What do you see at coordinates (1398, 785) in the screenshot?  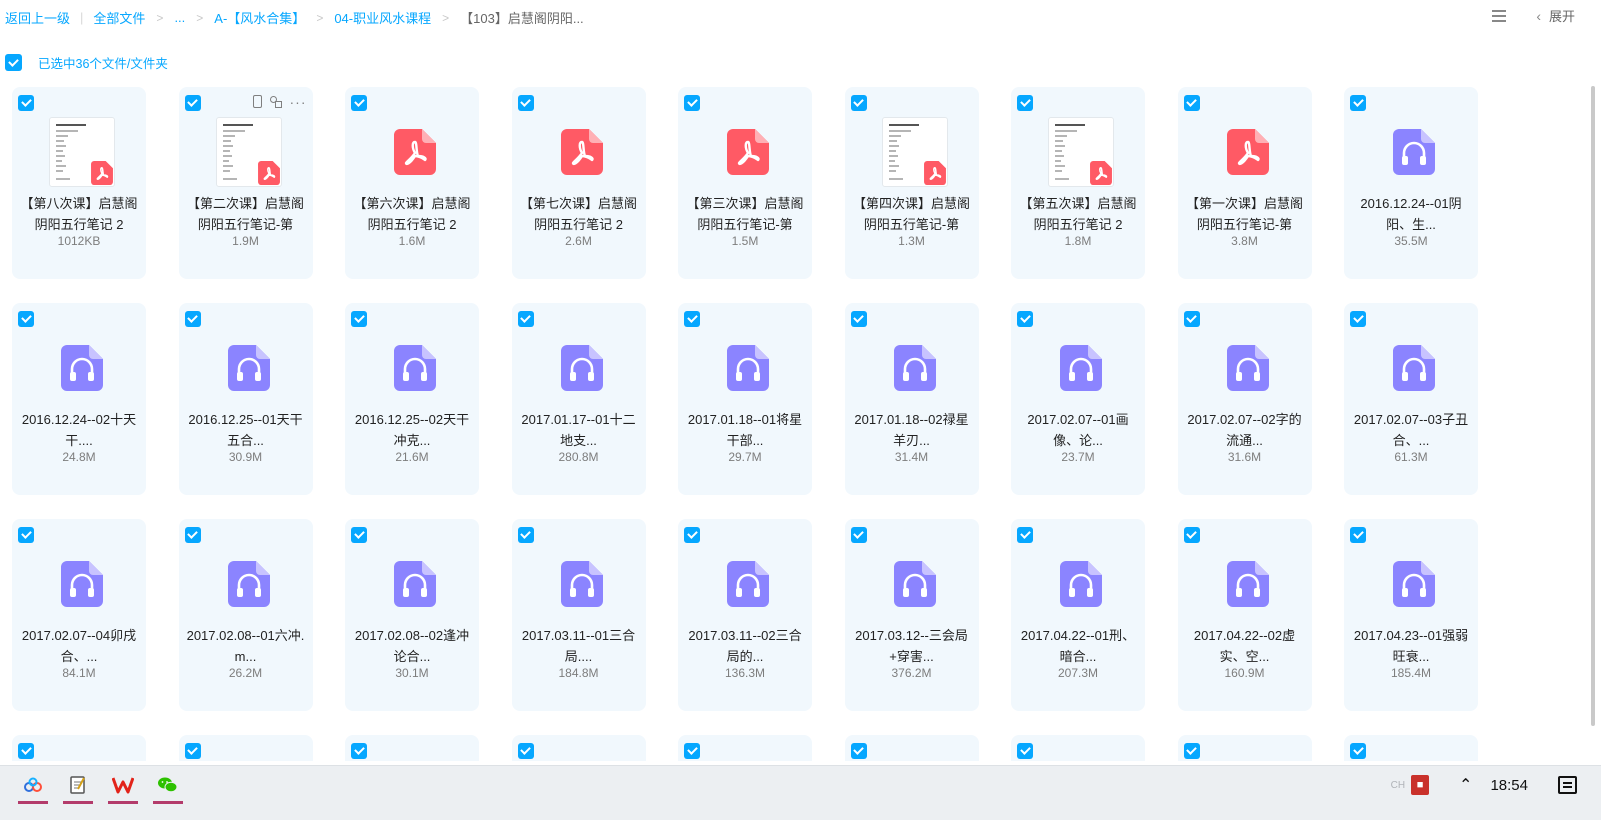 I see `input-language-indicator: CH` at bounding box center [1398, 785].